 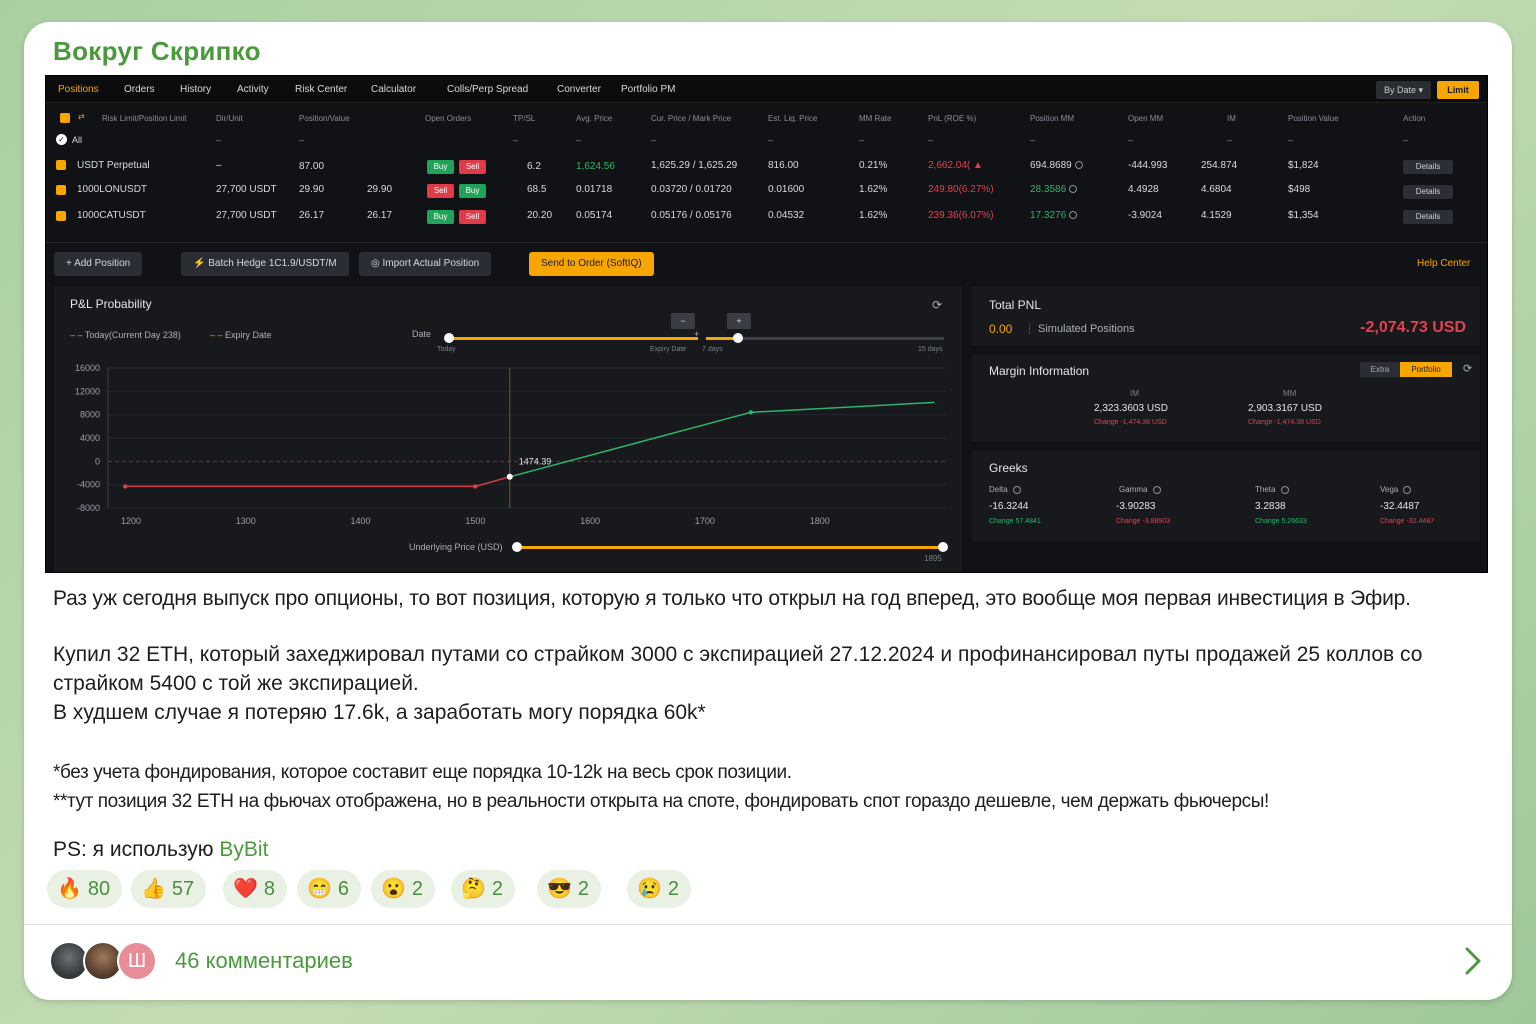 What do you see at coordinates (229, 118) in the screenshot?
I see `header-dir-unit: Dir/Unit` at bounding box center [229, 118].